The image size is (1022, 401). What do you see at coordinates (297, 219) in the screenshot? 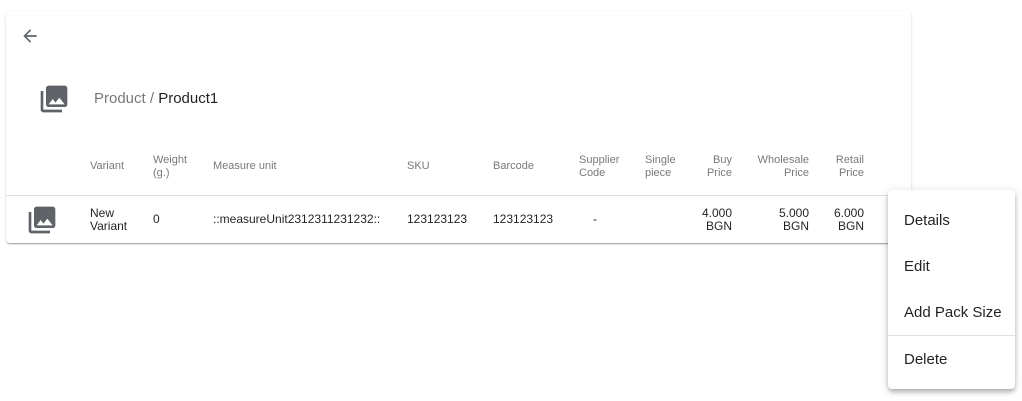
I see `cell-measure-unit: ::measureUnit2312311231232::` at bounding box center [297, 219].